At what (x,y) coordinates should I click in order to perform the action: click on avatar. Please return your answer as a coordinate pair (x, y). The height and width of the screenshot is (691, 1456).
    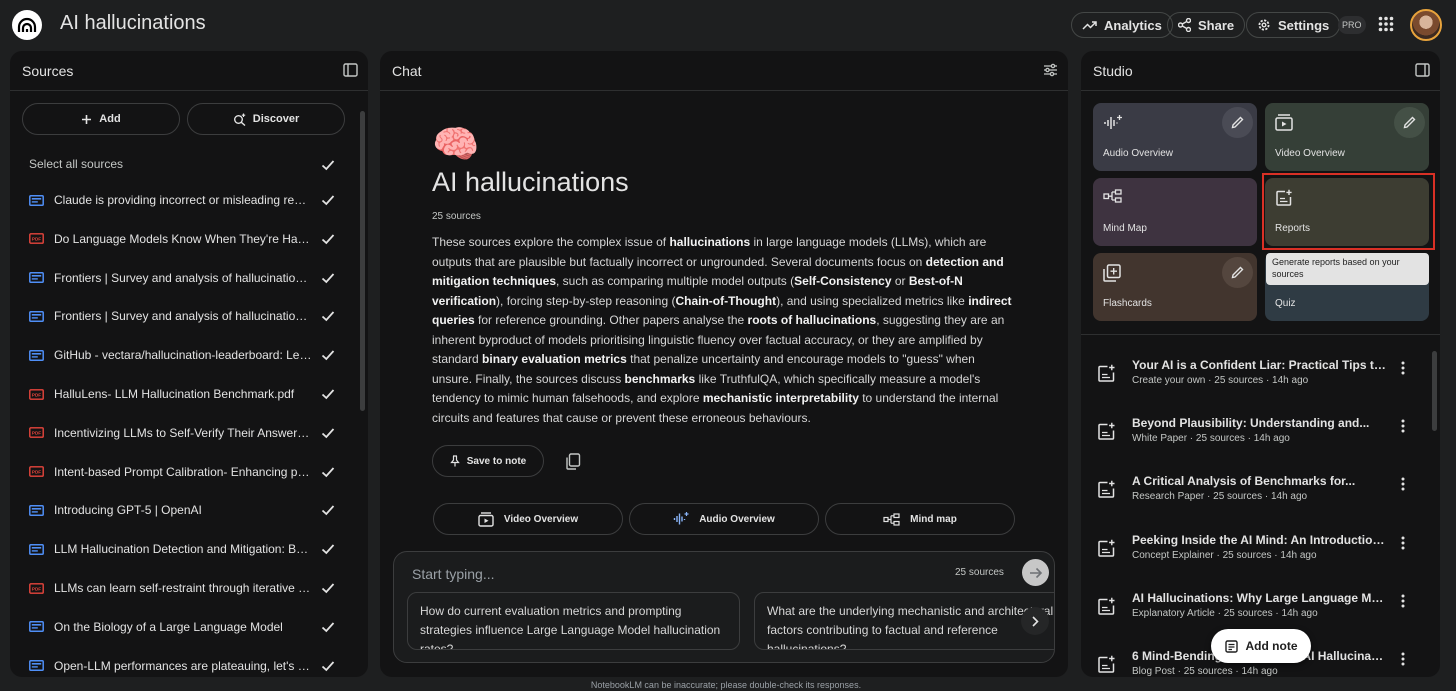
    Looking at the image, I should click on (1426, 25).